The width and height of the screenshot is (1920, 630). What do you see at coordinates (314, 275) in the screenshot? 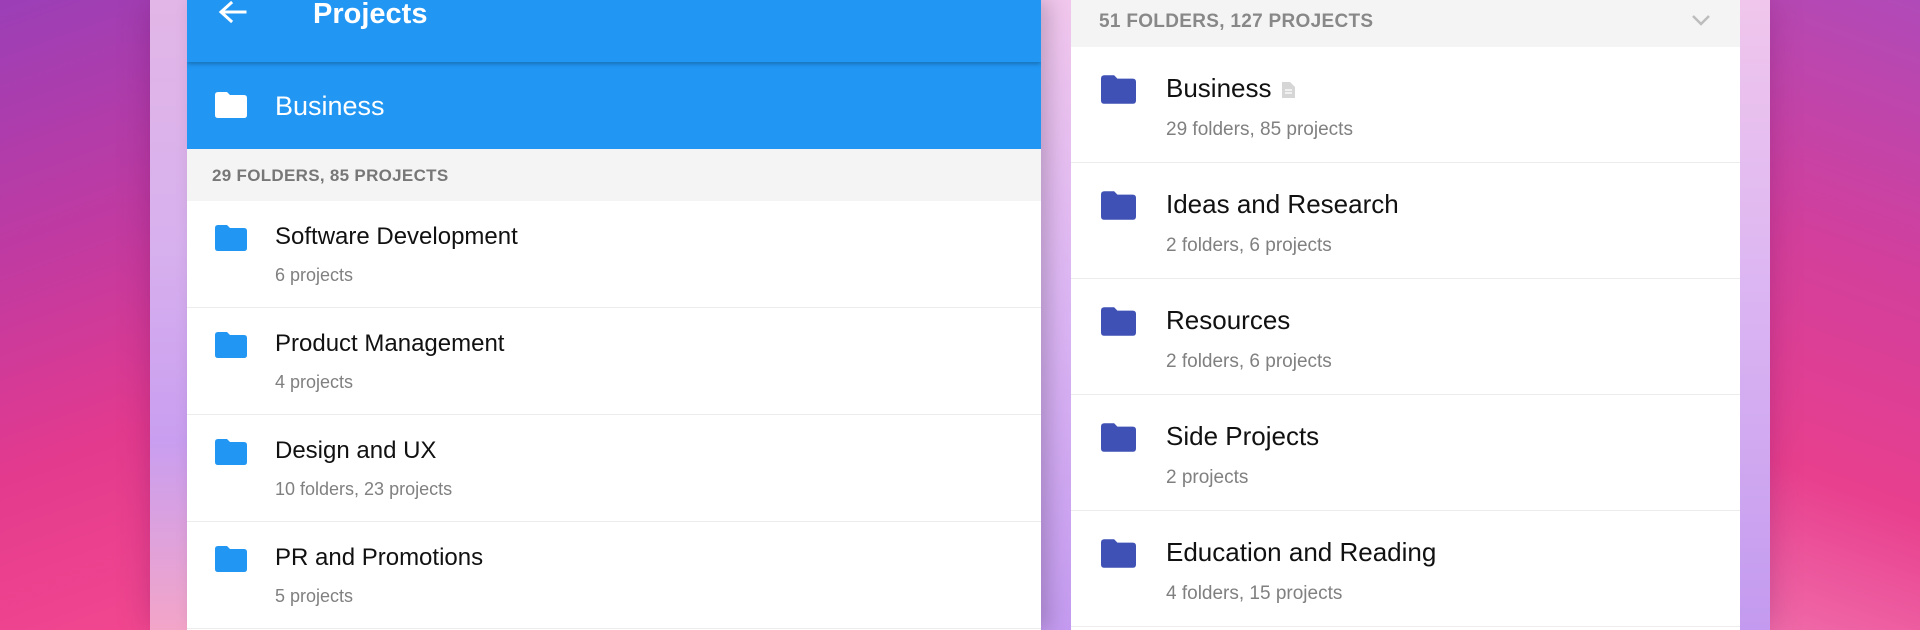
I see `list-item-subtitle: 6 projects` at bounding box center [314, 275].